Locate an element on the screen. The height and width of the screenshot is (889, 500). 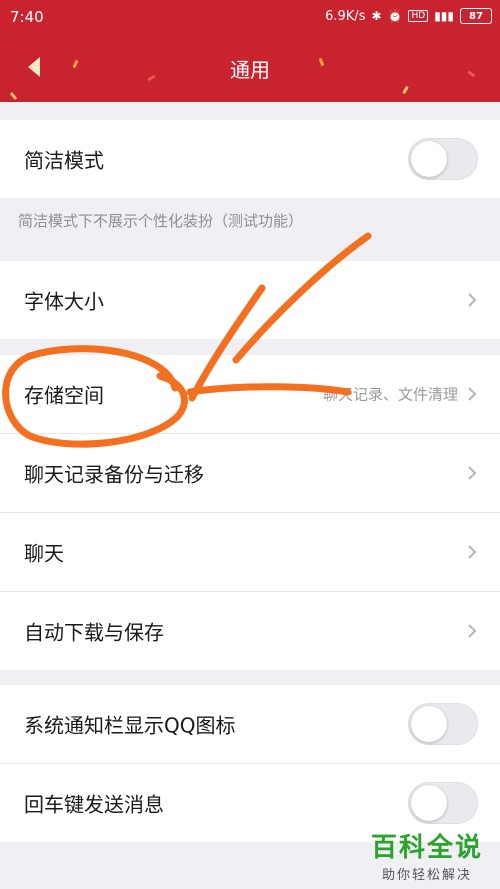
chat-label: 聊天 is located at coordinates (44, 553).